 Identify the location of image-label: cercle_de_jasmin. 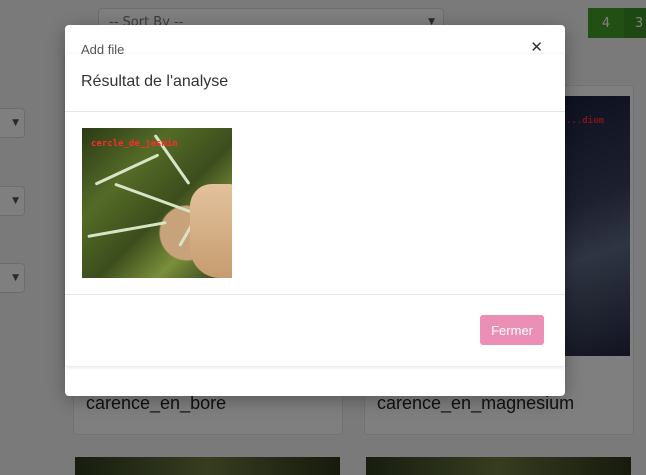
(134, 144).